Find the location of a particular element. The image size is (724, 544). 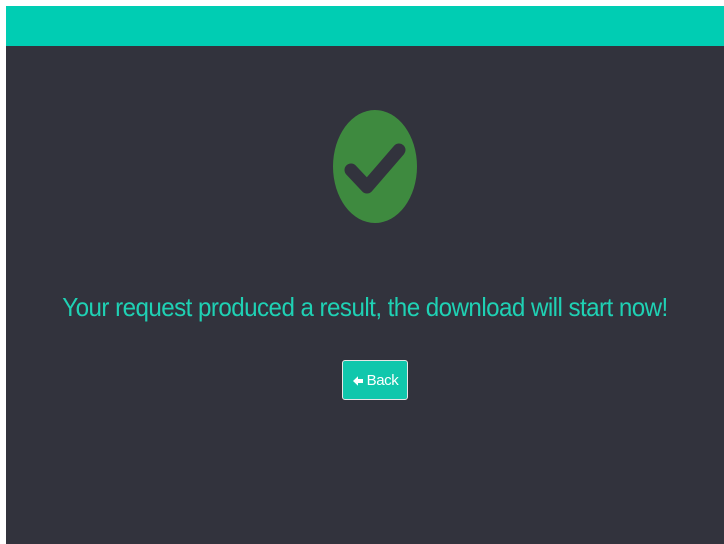

back-button: Back is located at coordinates (375, 380).